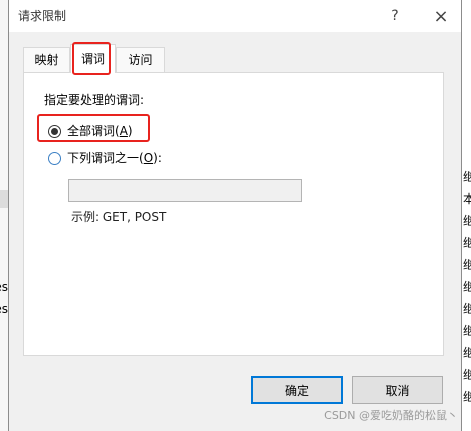  Describe the element at coordinates (235, 16) in the screenshot. I see `title-bar: 请求限制 ? ×` at that location.